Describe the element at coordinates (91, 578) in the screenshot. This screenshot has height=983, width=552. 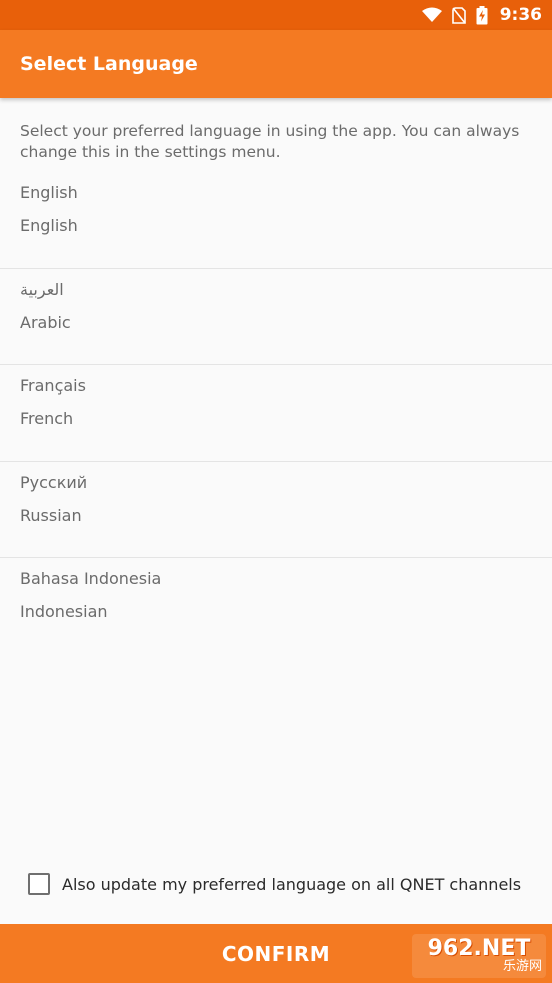
I see `language-native-name: Bahasa Indonesia` at that location.